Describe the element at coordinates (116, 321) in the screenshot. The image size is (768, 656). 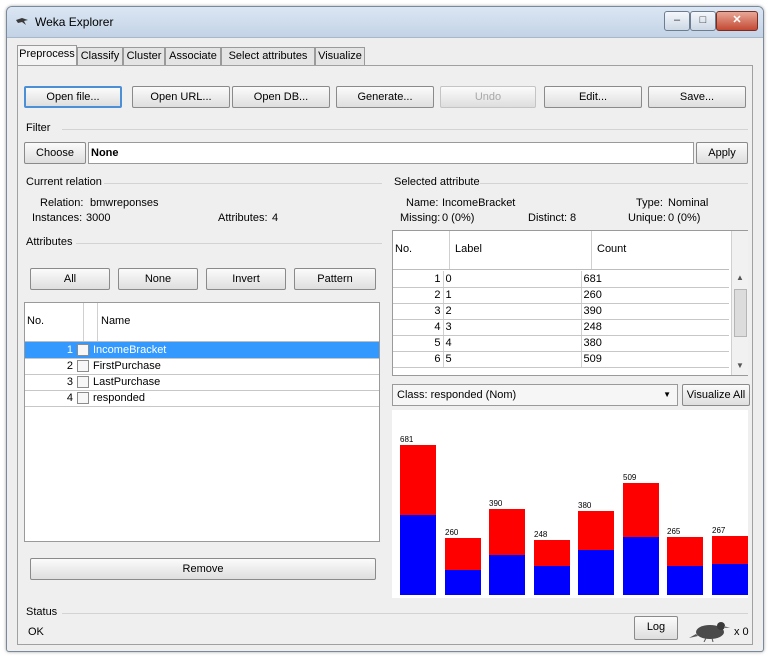
I see `attributes-col-name: Name` at that location.